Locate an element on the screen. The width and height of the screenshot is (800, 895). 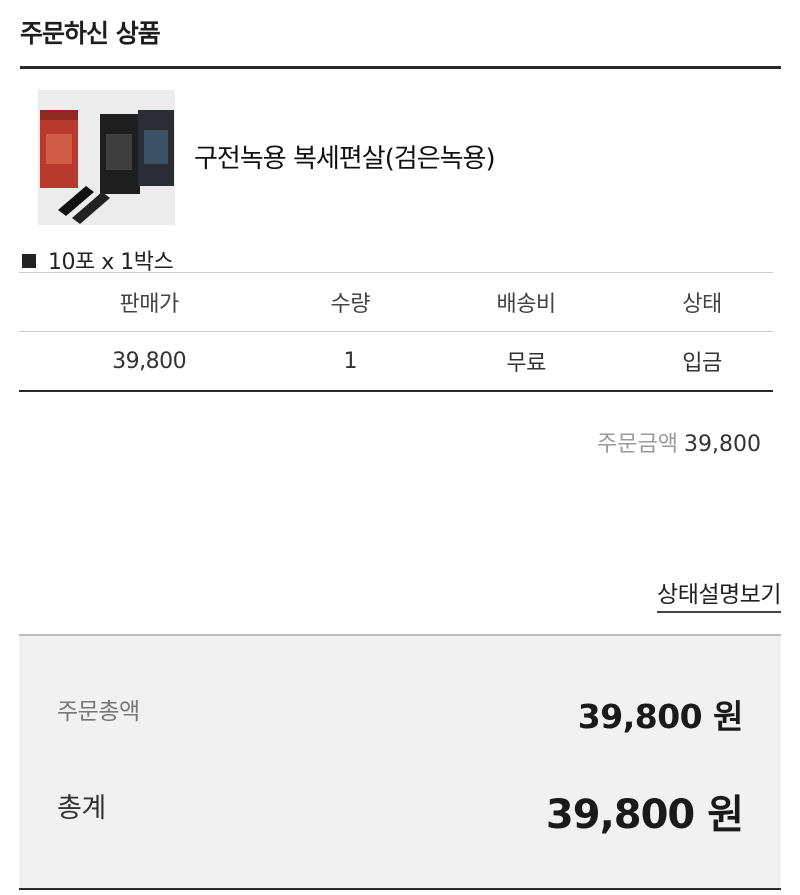
order-amount-label: 주문금액 is located at coordinates (638, 444).